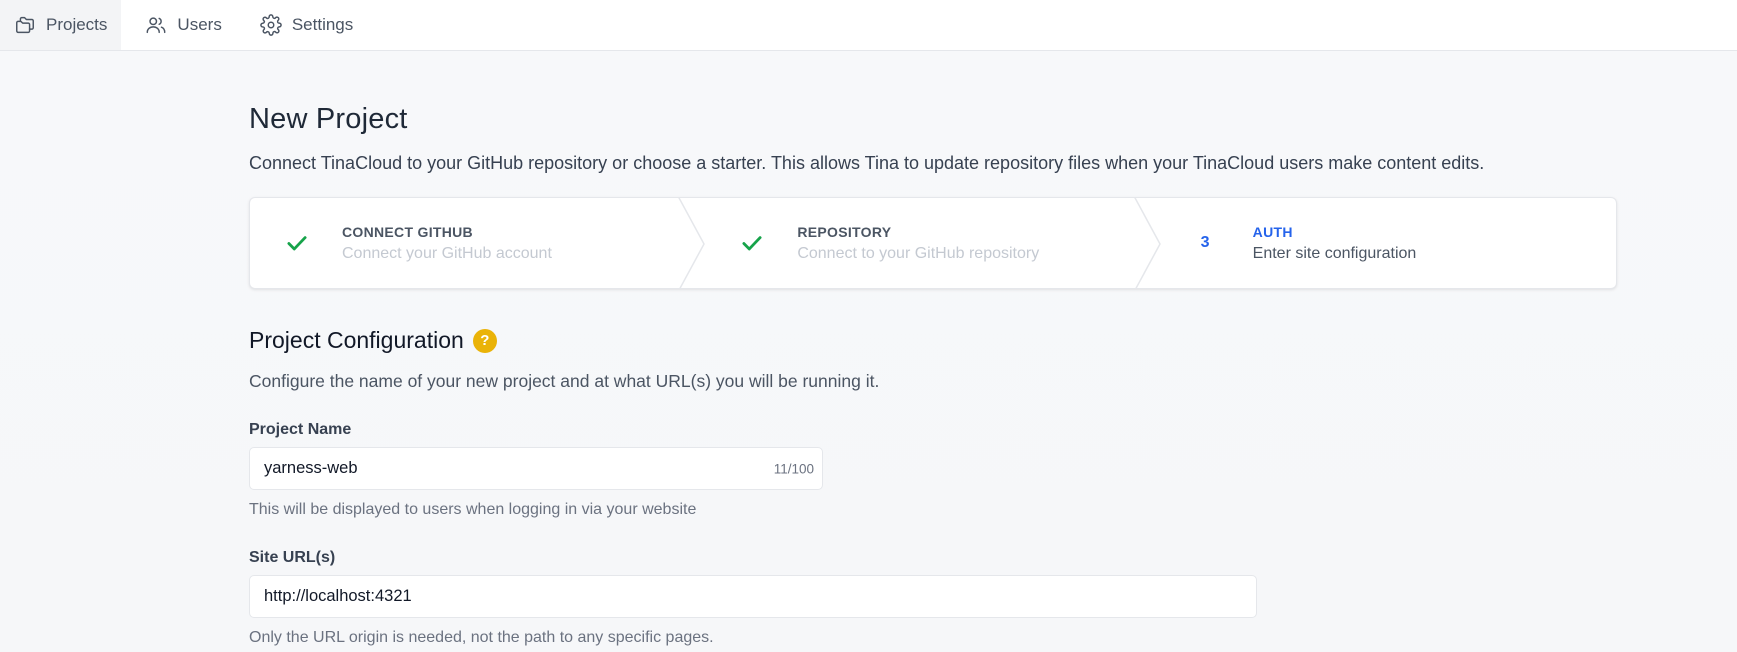  What do you see at coordinates (328, 119) in the screenshot?
I see `page-title: New Project` at bounding box center [328, 119].